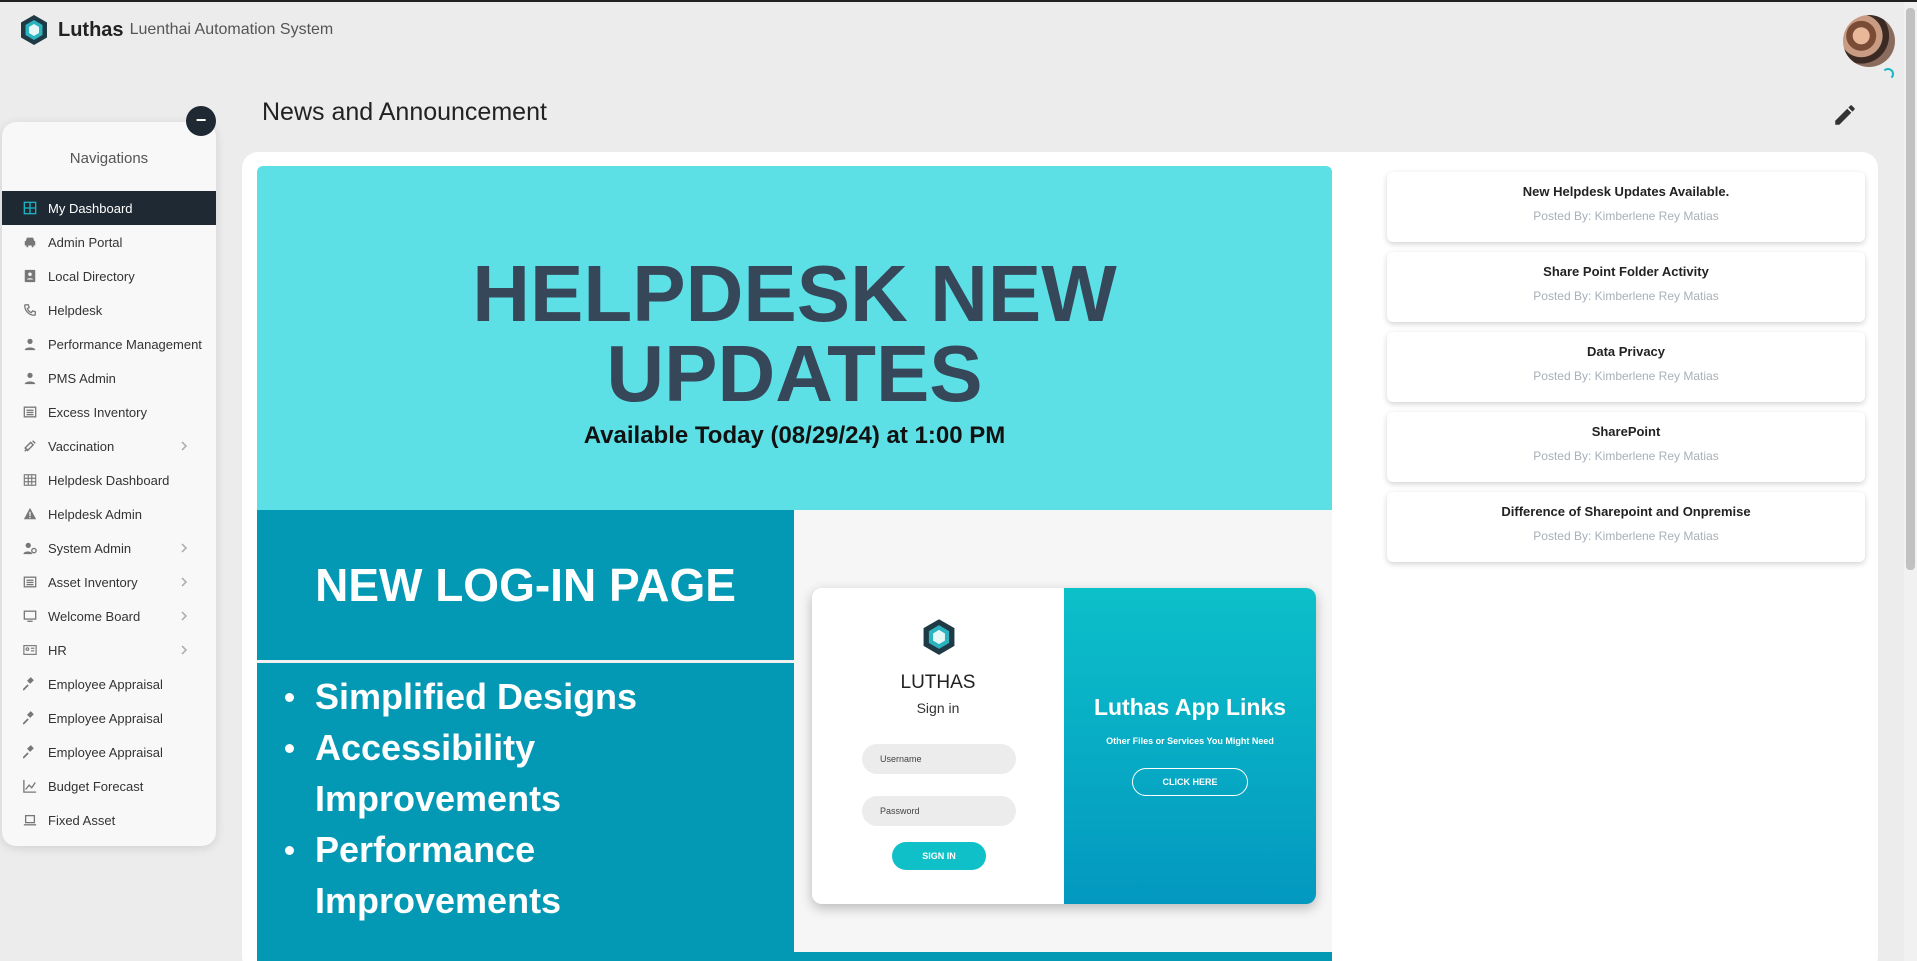 The height and width of the screenshot is (961, 1917). I want to click on sidebar-item-helpdesk-admin: Helpdesk Admin, so click(109, 514).